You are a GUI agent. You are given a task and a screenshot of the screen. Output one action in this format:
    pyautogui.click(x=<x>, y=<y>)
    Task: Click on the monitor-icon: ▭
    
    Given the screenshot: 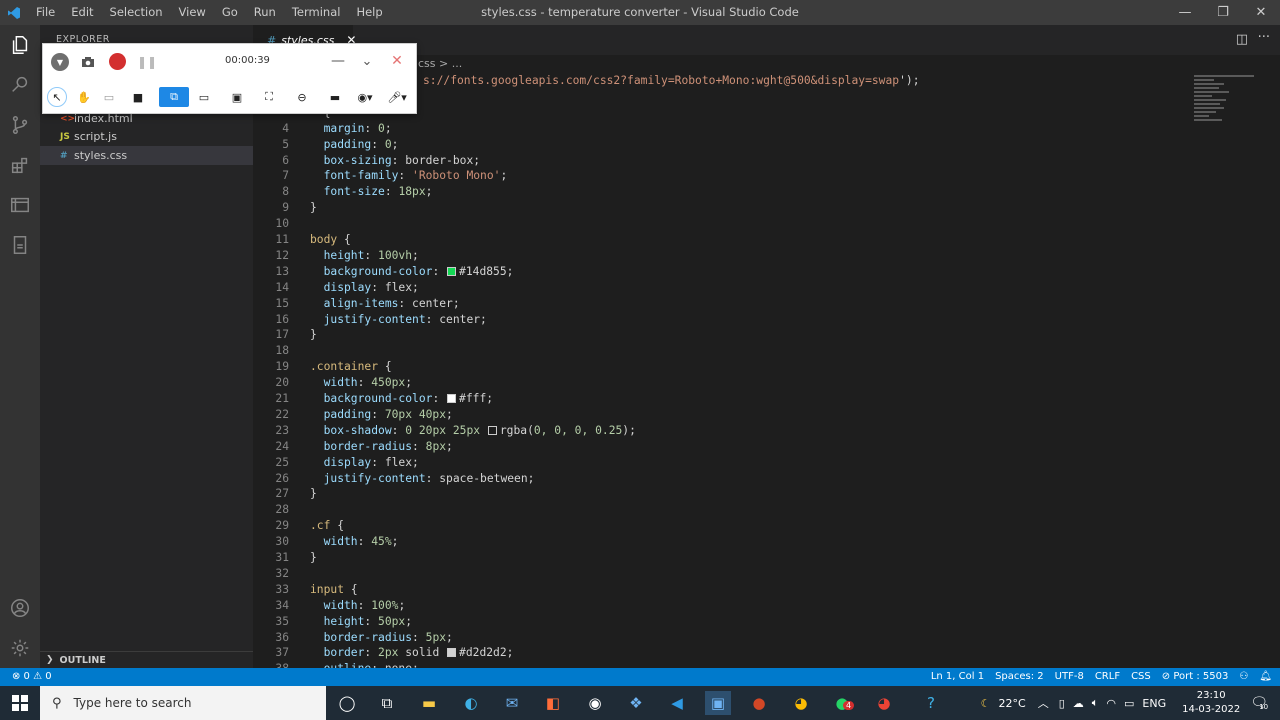 What is the action you would take?
    pyautogui.click(x=204, y=97)
    